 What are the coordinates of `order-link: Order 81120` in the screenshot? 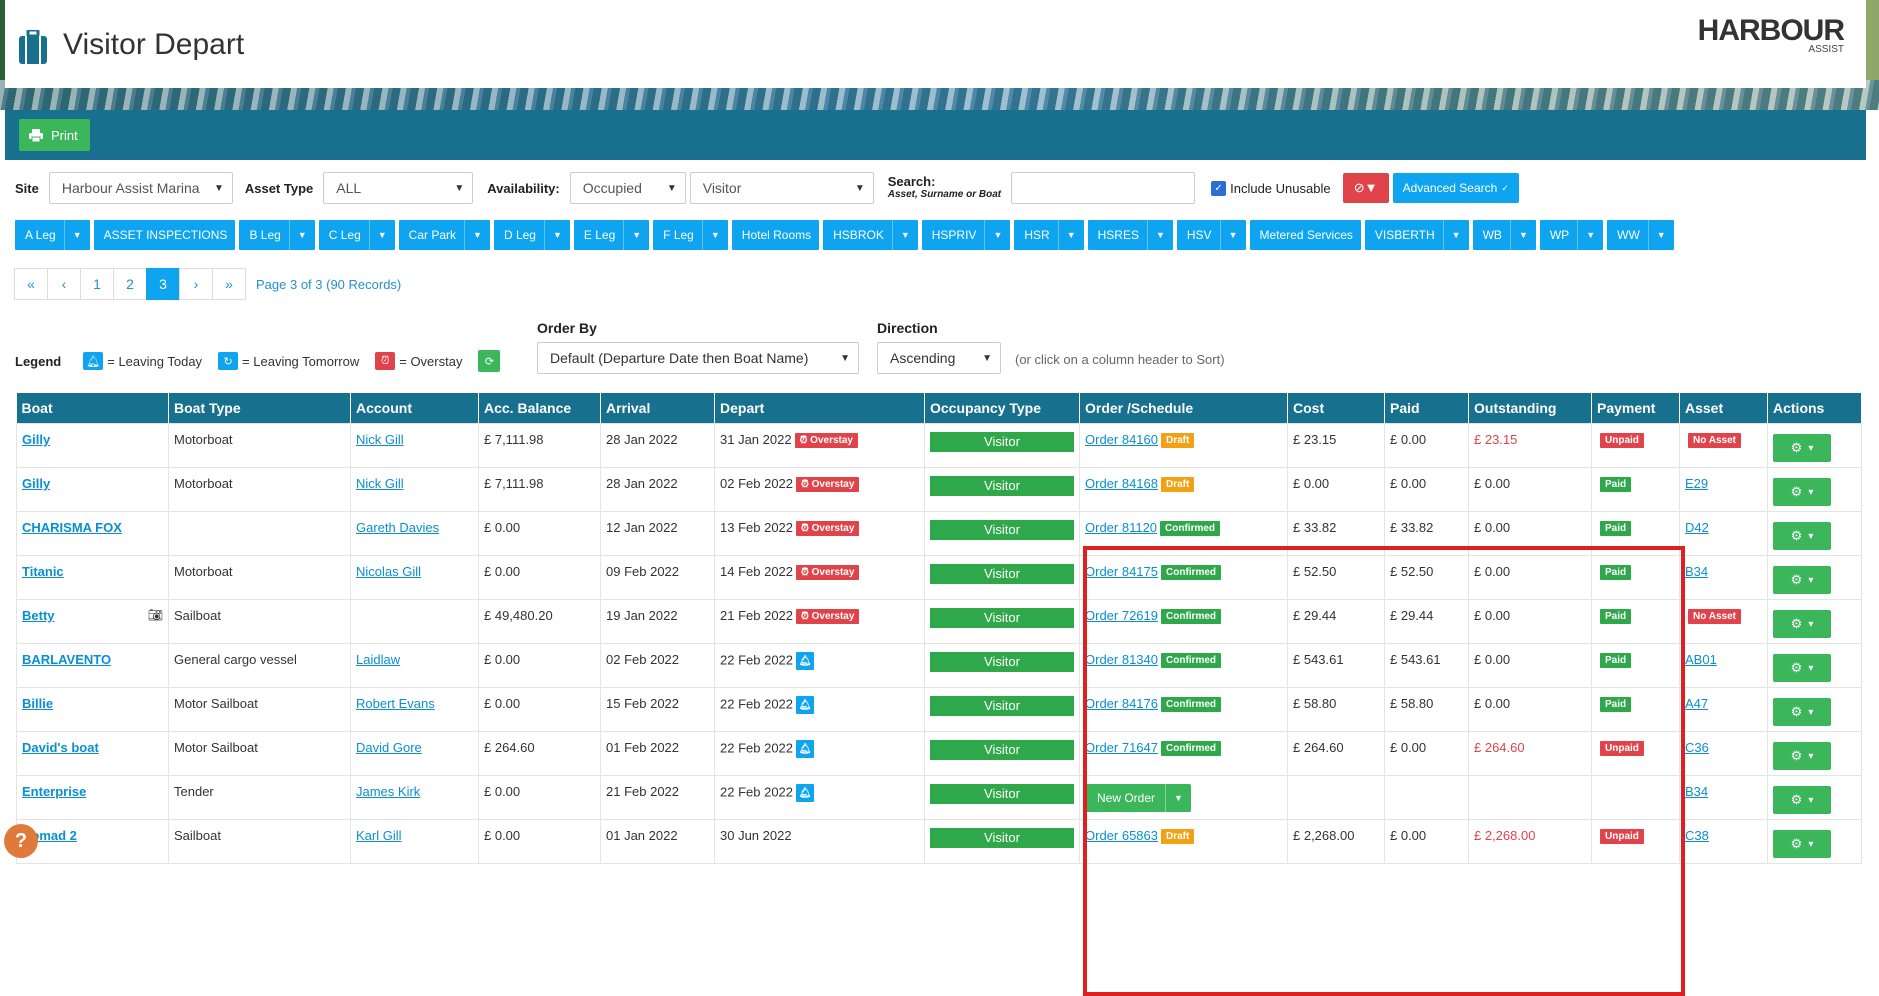 It's located at (1121, 527).